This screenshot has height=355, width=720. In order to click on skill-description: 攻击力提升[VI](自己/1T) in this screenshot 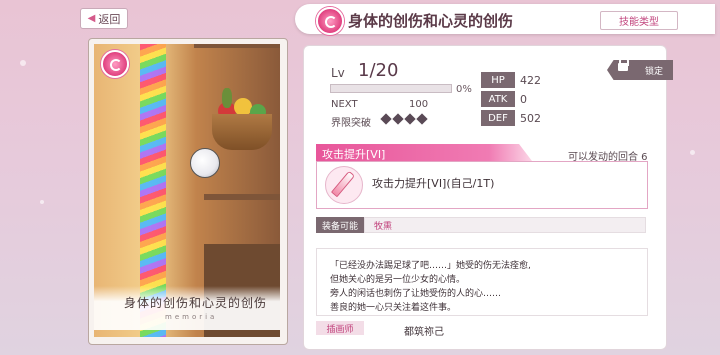, I will do `click(433, 183)`.